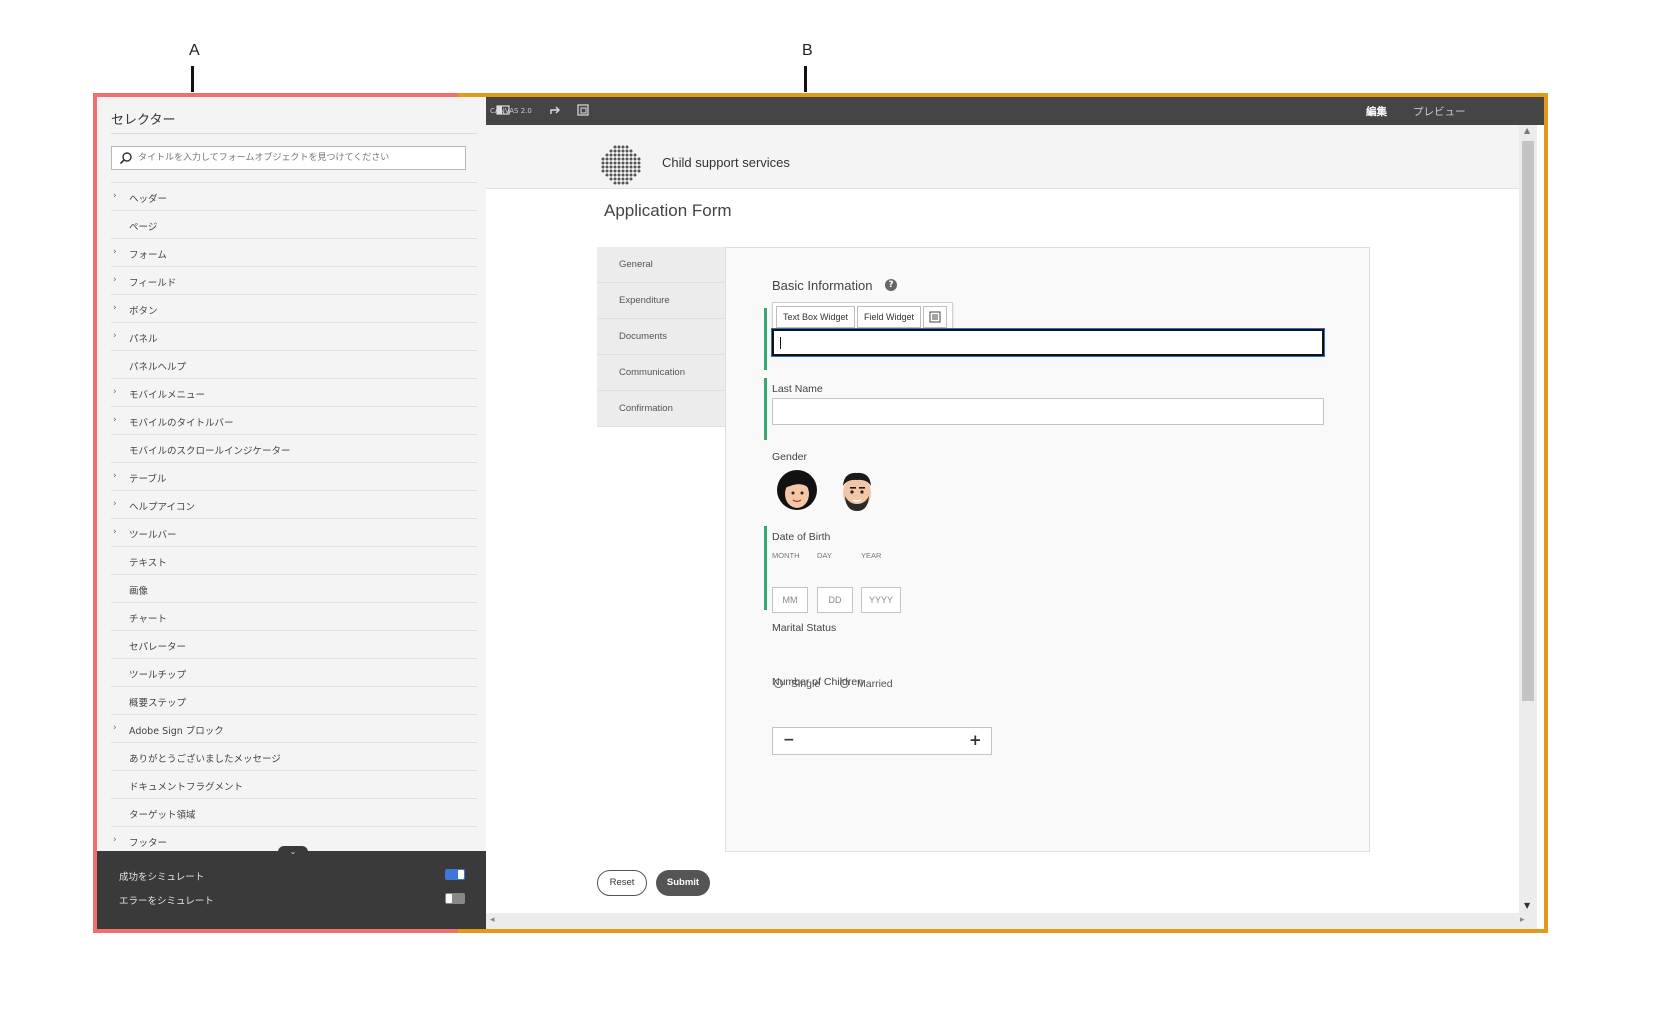 This screenshot has width=1669, height=1009. Describe the element at coordinates (192, 79) in the screenshot. I see `callout-line-a` at that location.